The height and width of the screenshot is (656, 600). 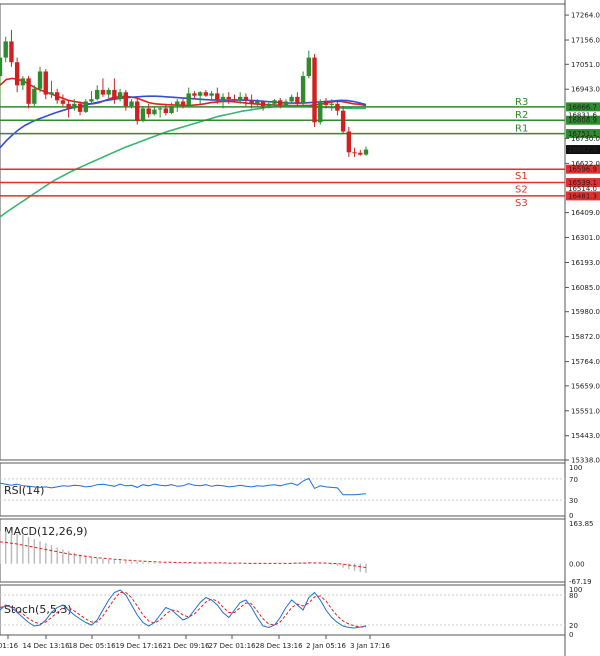 I want to click on time-tick-label: 2 Jan 05:16, so click(x=326, y=646).